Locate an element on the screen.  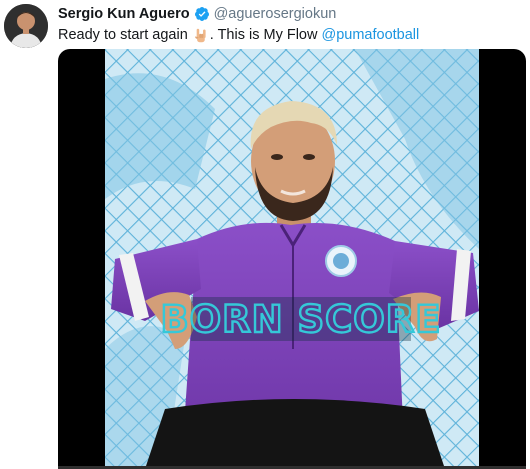
tweet-header: Sergio Kun Aguero @aguerosergiokun is located at coordinates (197, 14).